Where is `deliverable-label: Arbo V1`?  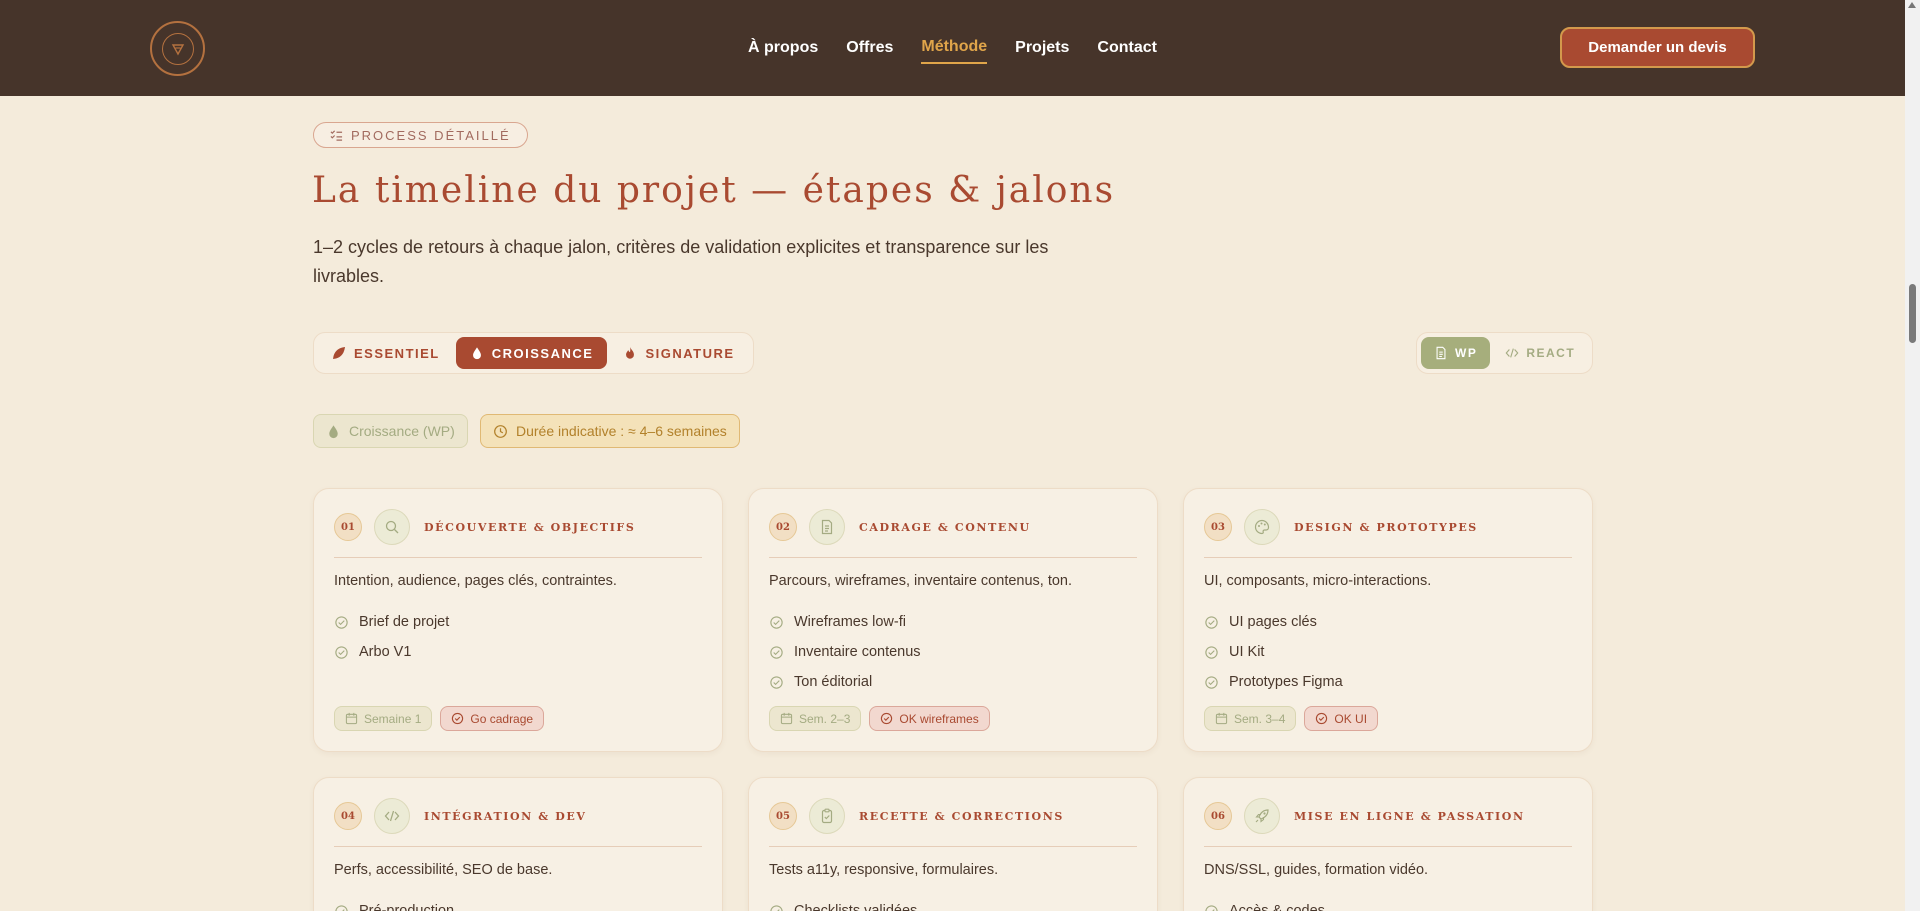 deliverable-label: Arbo V1 is located at coordinates (385, 652).